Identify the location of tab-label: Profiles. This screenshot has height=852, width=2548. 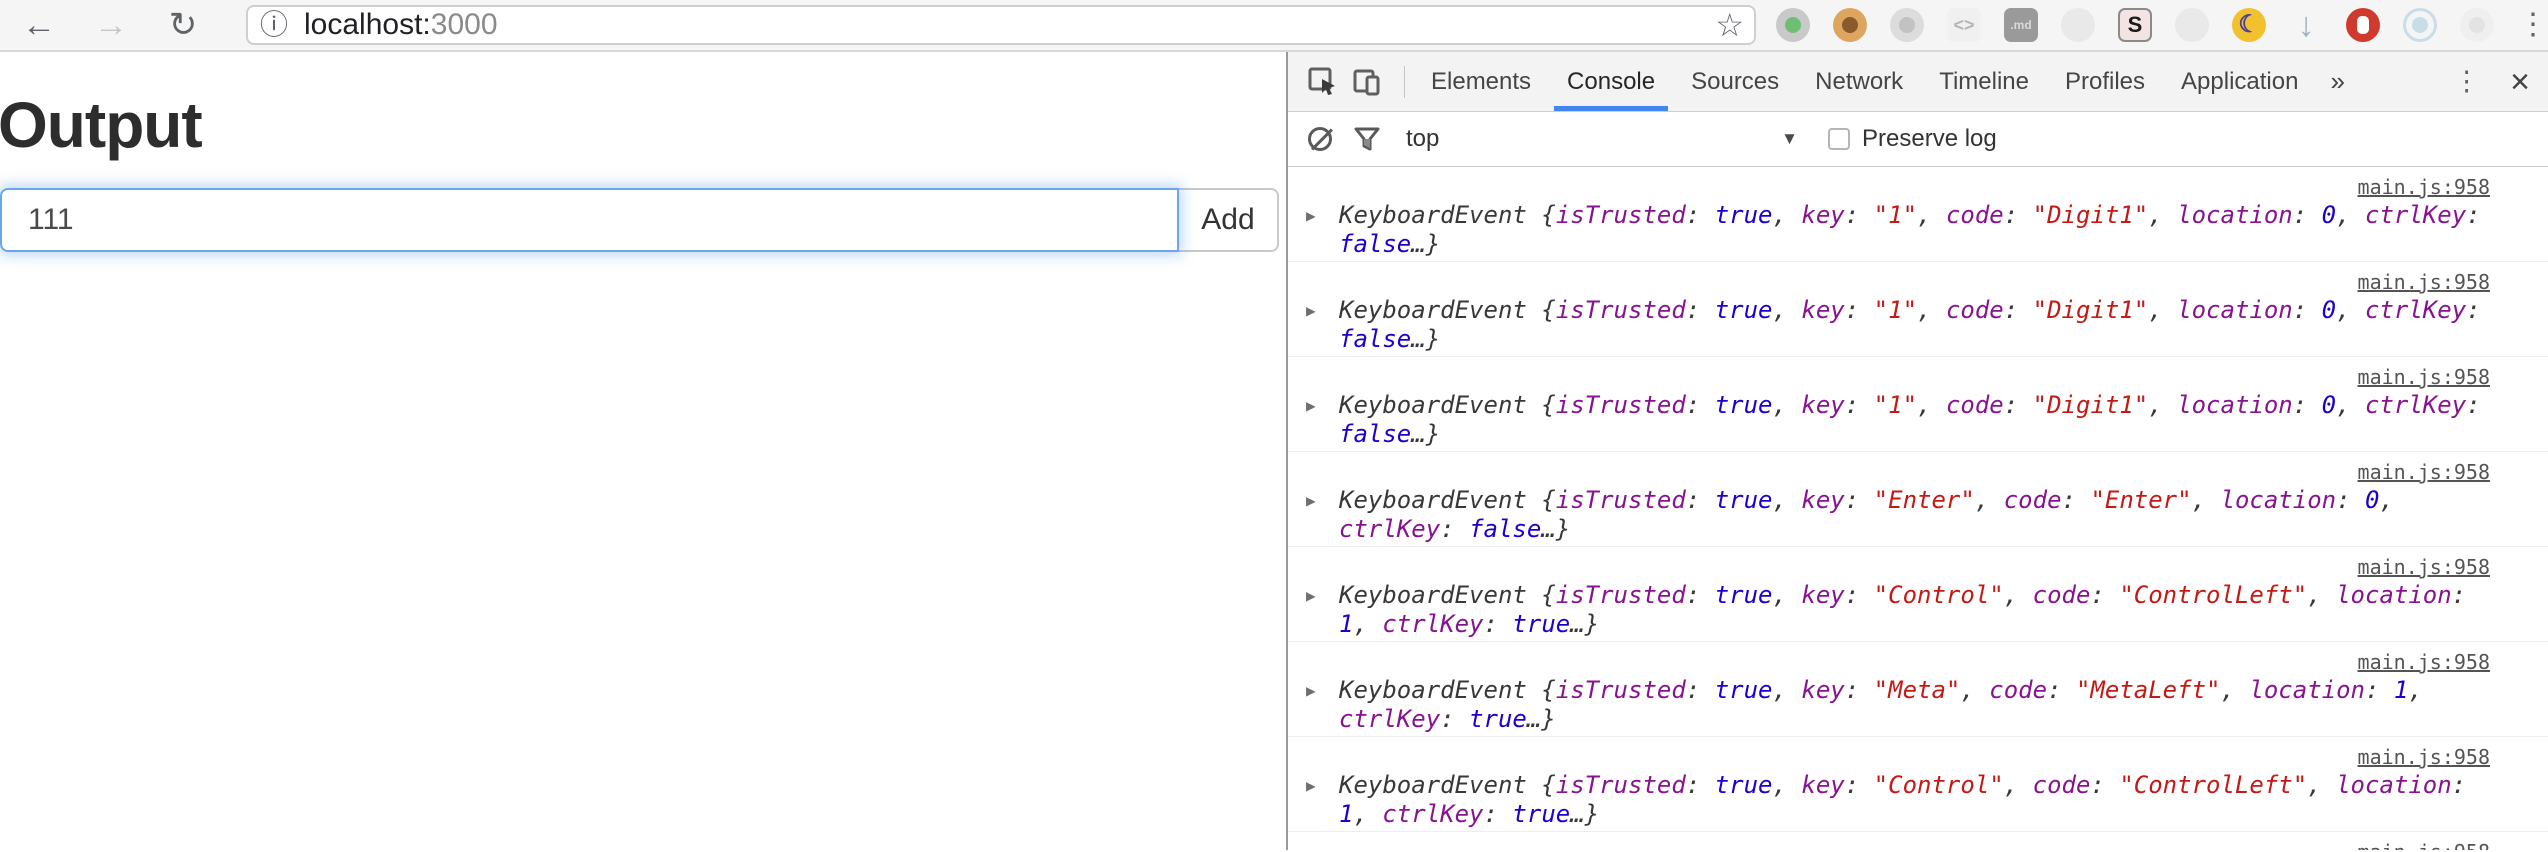
(2105, 81).